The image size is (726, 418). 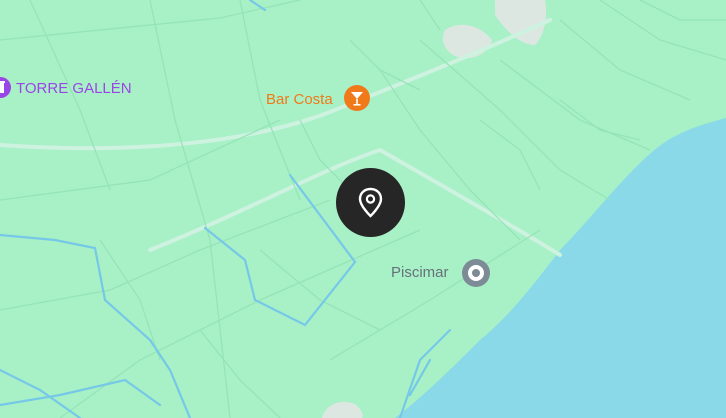 What do you see at coordinates (420, 272) in the screenshot?
I see `poi-label-piscimar: Piscimar` at bounding box center [420, 272].